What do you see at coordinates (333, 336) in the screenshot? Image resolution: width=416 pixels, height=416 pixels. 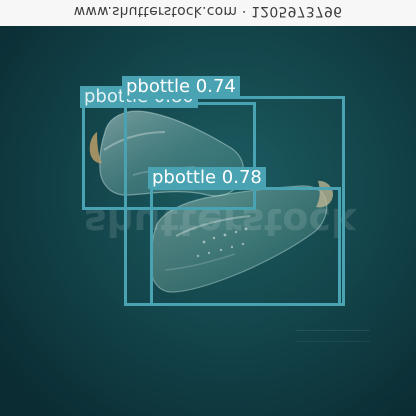 I see `faint-watermark-mark` at bounding box center [333, 336].